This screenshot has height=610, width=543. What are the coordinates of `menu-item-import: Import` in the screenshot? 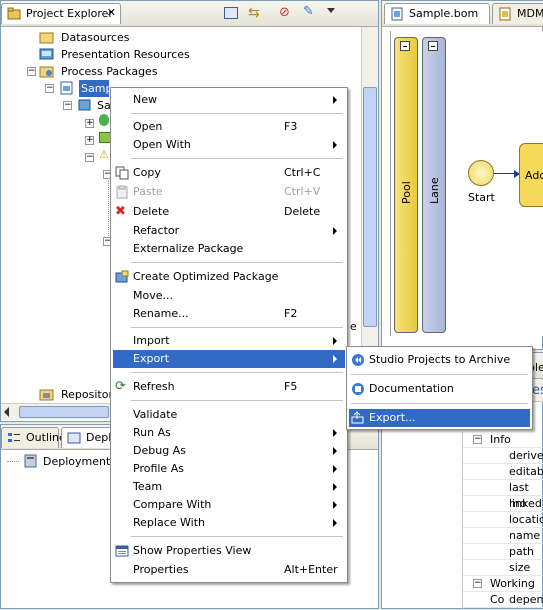 It's located at (229, 341).